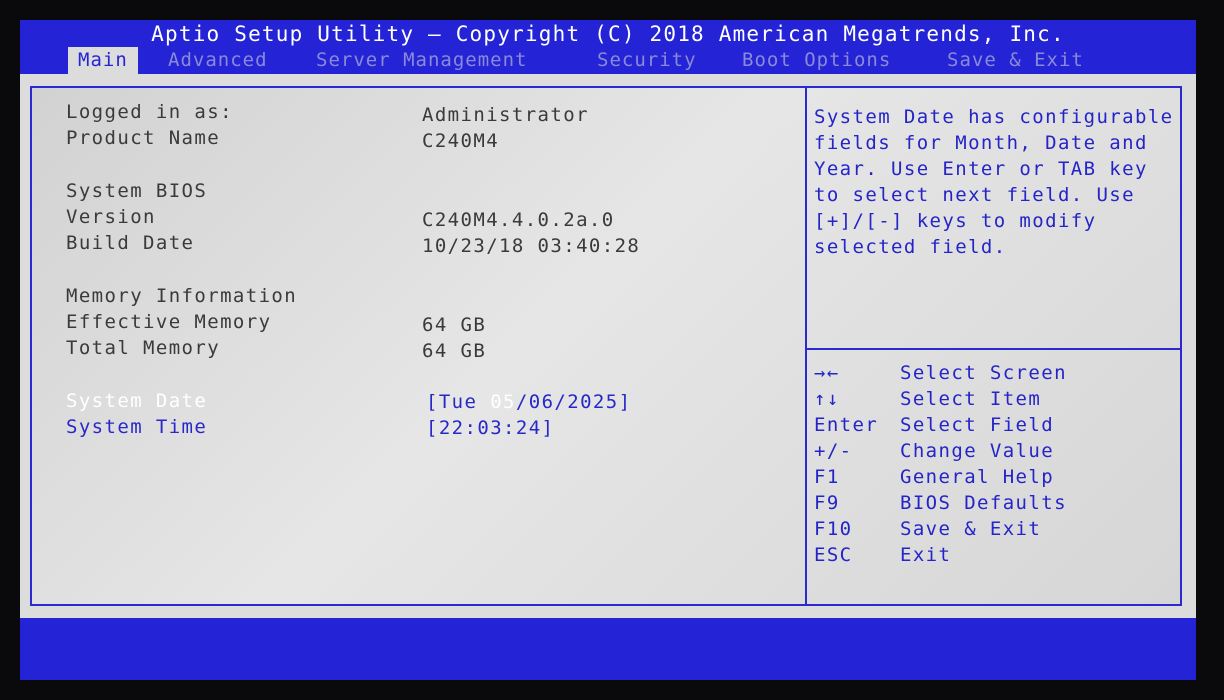  Describe the element at coordinates (218, 60) in the screenshot. I see `tab-advanced: Advanced` at that location.